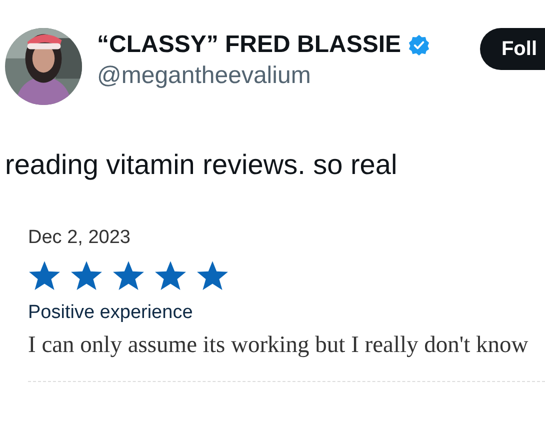 The image size is (545, 422). Describe the element at coordinates (278, 345) in the screenshot. I see `review-text: I can only assume its working but I really don't know` at that location.